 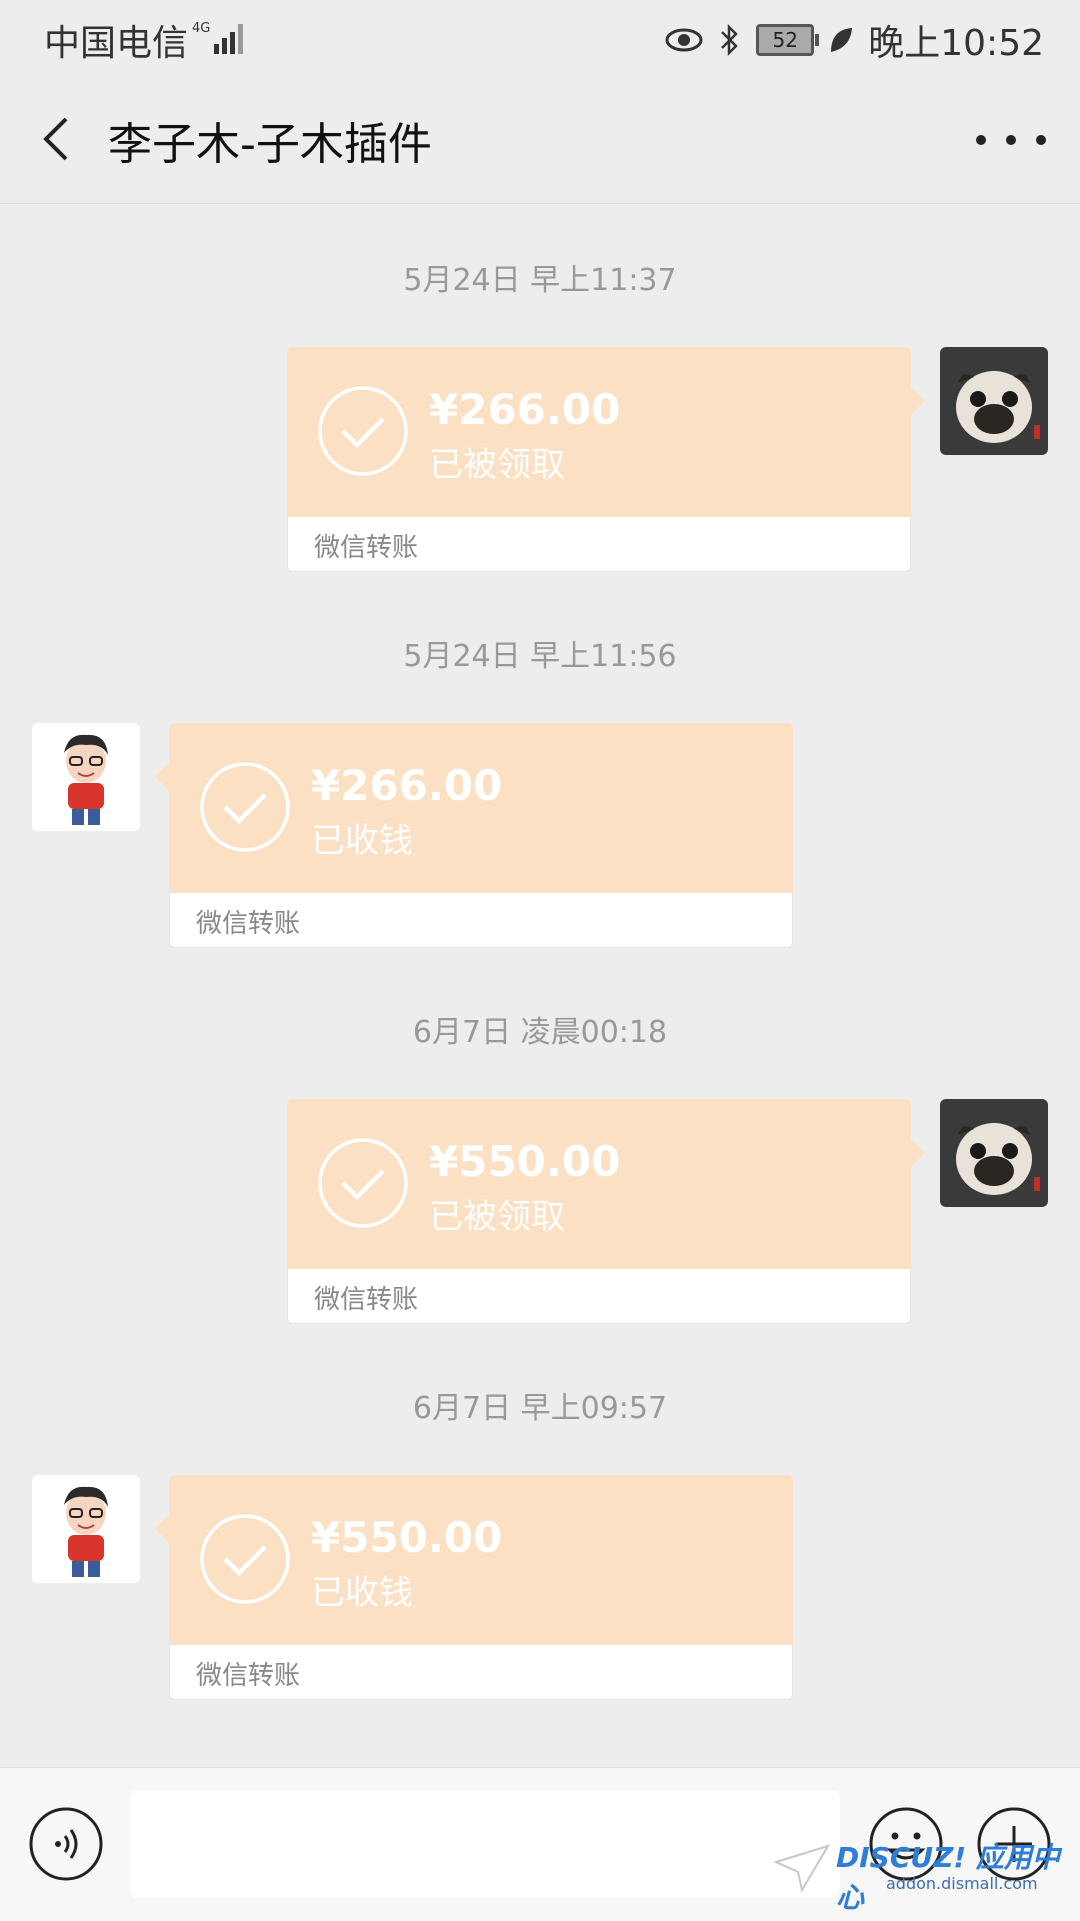 What do you see at coordinates (802, 1868) in the screenshot?
I see `paper-plane-icon` at bounding box center [802, 1868].